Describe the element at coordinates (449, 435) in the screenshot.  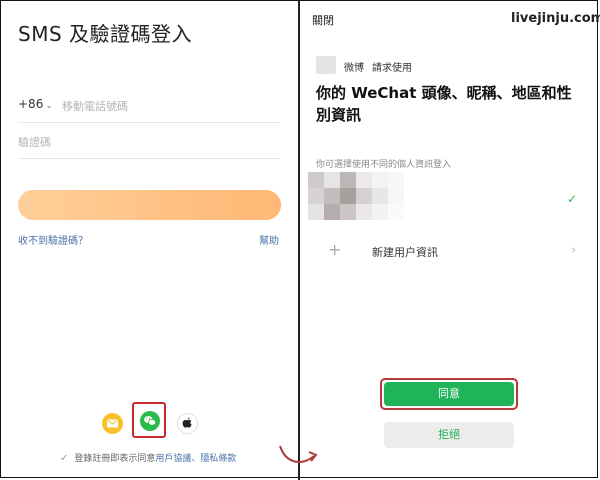
I see `reject-button: 拒絕` at that location.